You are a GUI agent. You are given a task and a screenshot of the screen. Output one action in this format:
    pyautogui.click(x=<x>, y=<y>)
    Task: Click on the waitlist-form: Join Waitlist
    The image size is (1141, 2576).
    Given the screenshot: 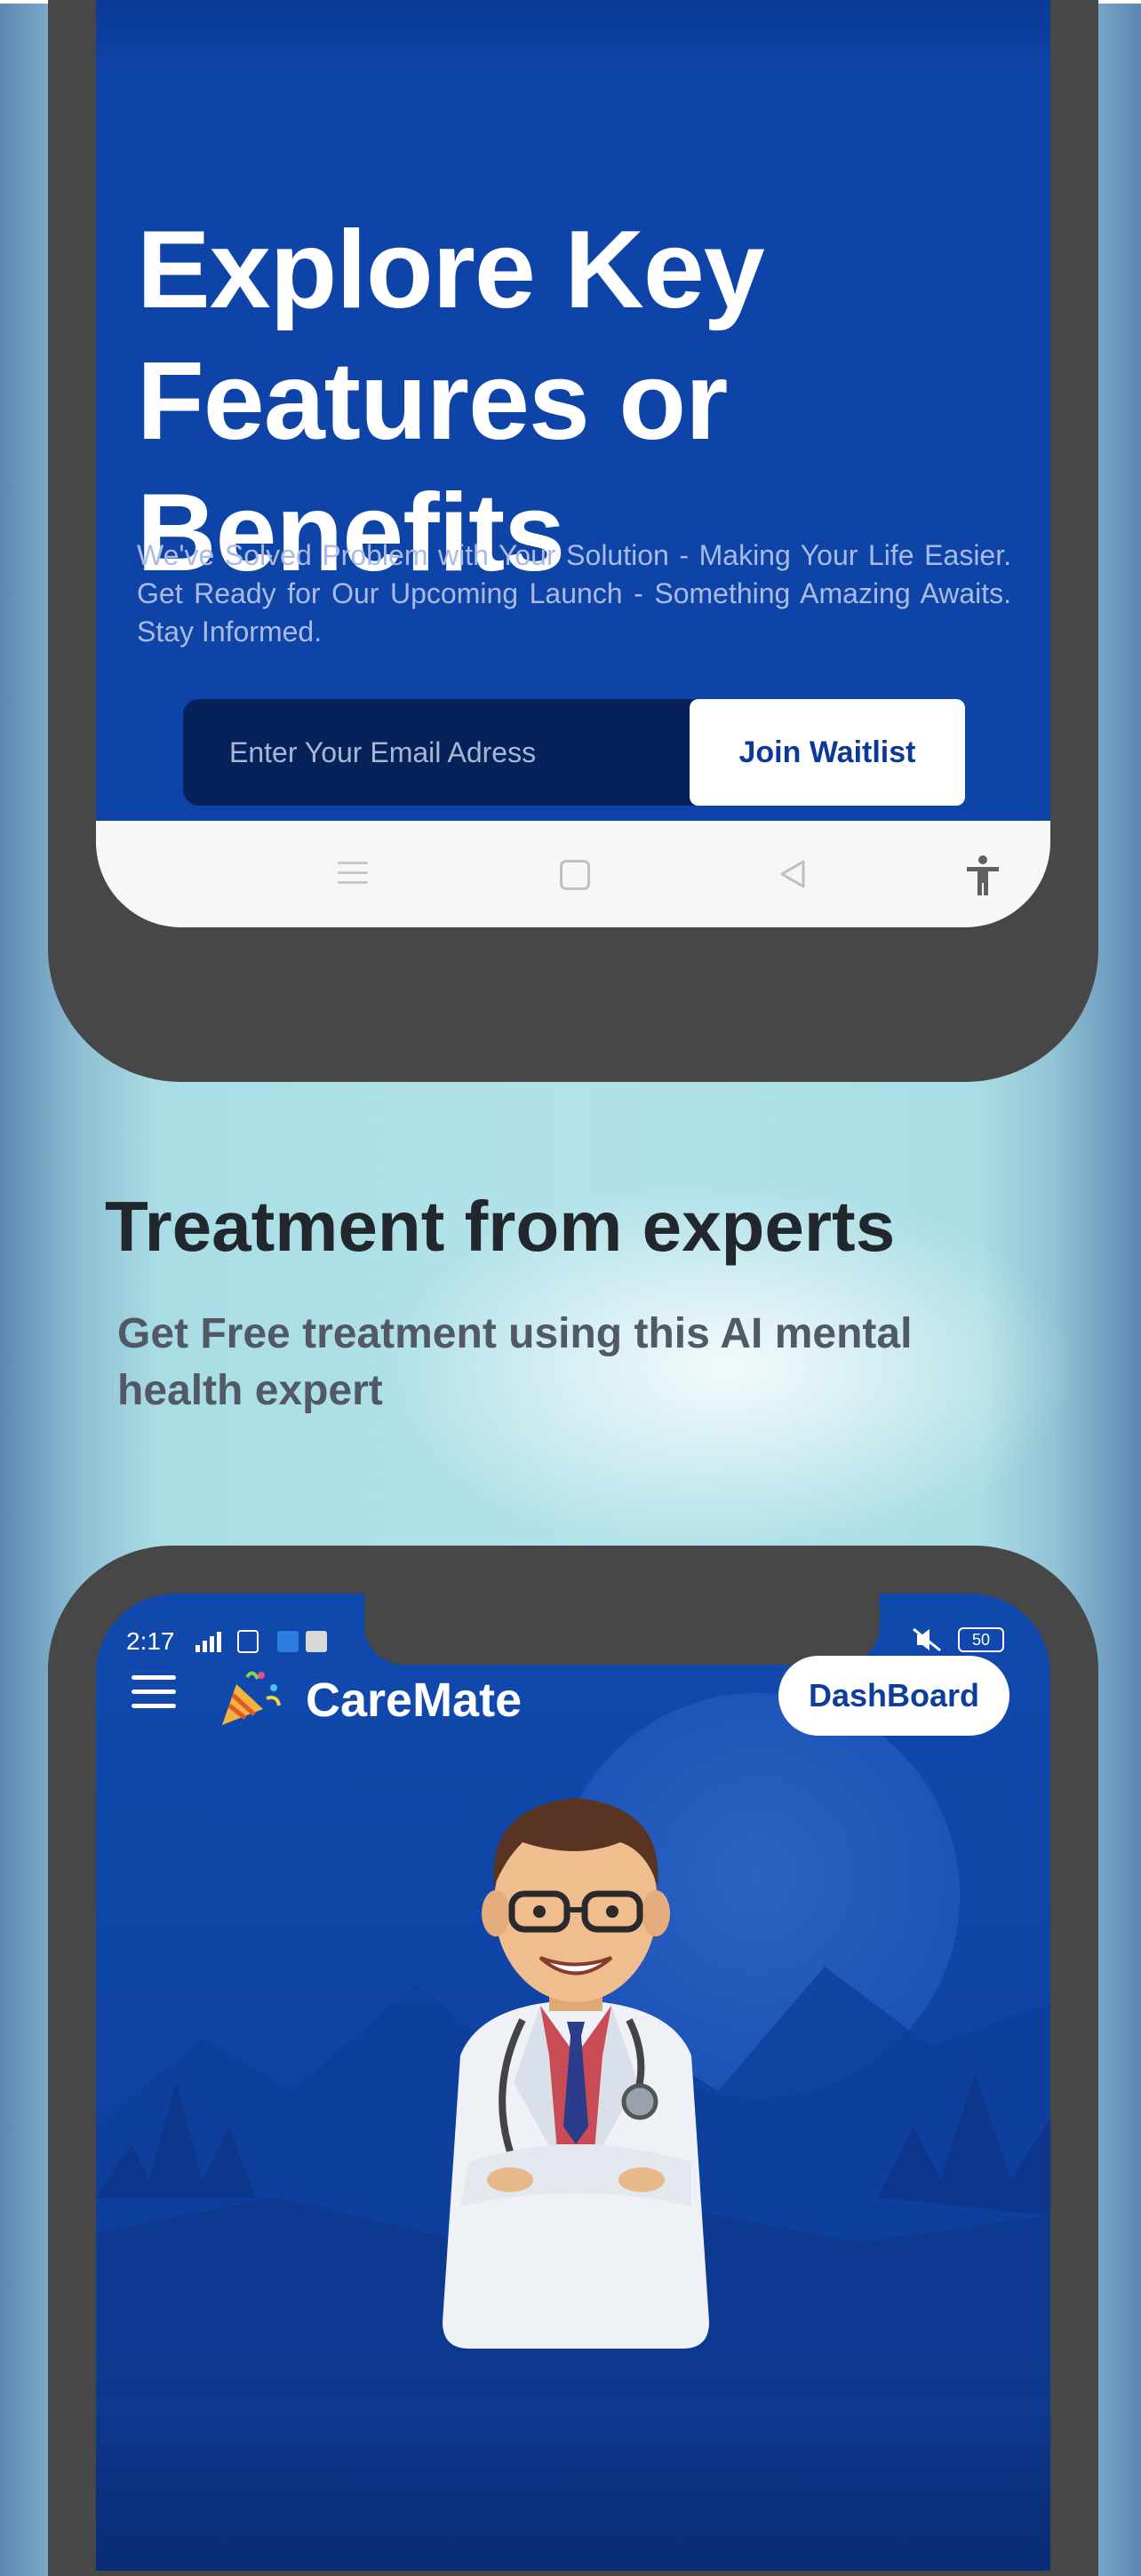 What is the action you would take?
    pyautogui.click(x=574, y=752)
    